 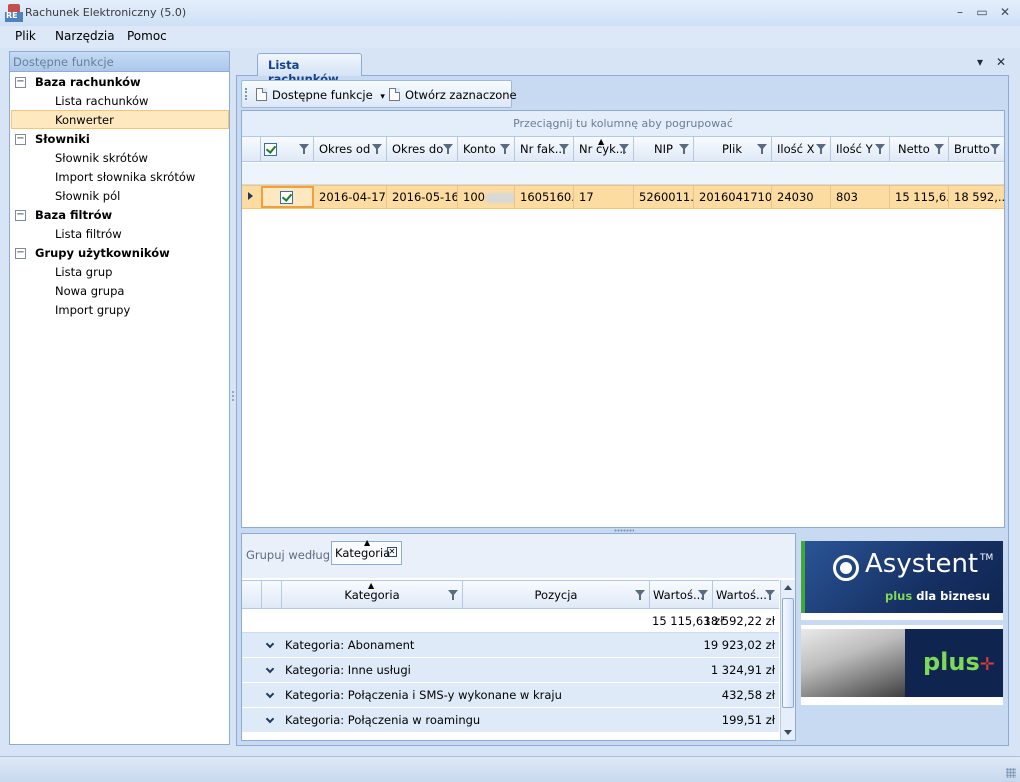 I want to click on row-select-cell, so click(x=287, y=197).